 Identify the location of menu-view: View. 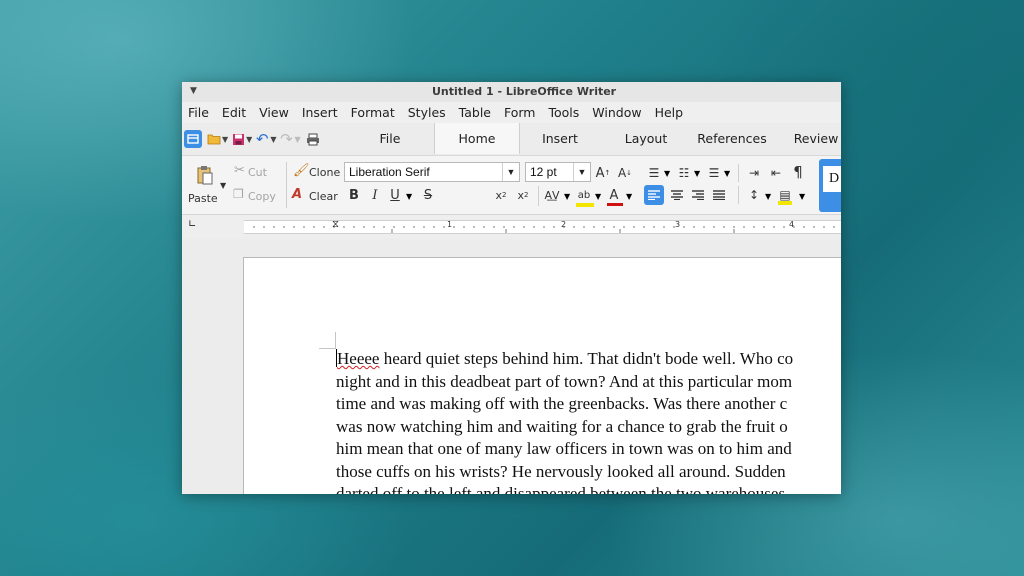
(274, 112).